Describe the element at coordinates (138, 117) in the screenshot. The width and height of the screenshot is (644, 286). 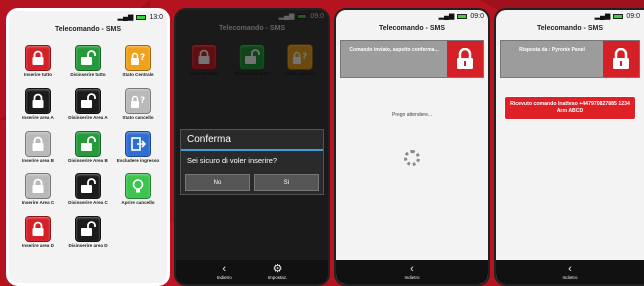
I see `command-label: Stato cancello` at that location.